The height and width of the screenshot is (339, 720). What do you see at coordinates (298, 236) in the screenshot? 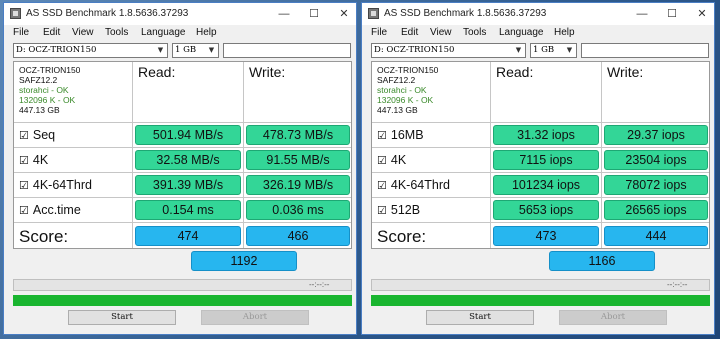
I see `score-write: 466` at bounding box center [298, 236].